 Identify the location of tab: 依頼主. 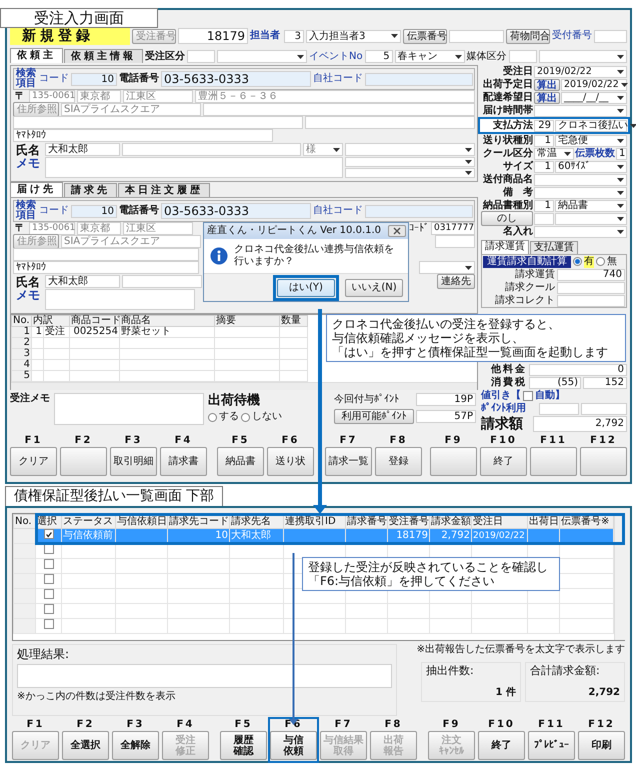
(36, 55).